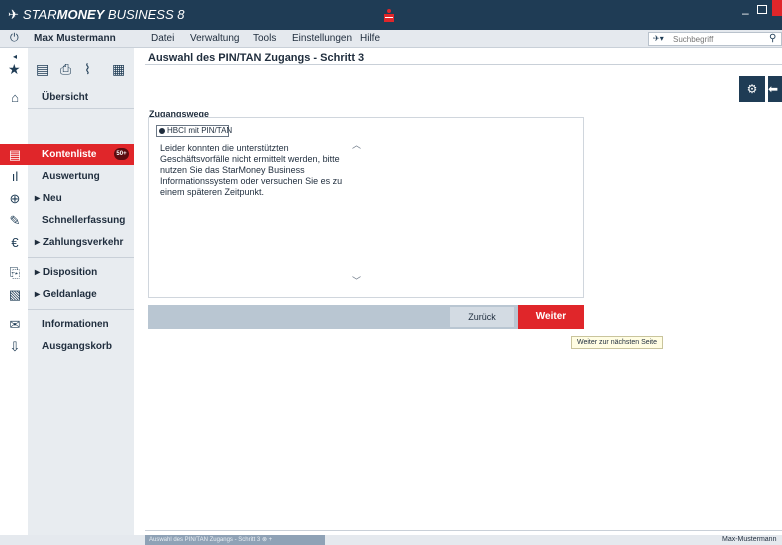  I want to click on sidebar-item-label: Ausgangskorb, so click(77, 346).